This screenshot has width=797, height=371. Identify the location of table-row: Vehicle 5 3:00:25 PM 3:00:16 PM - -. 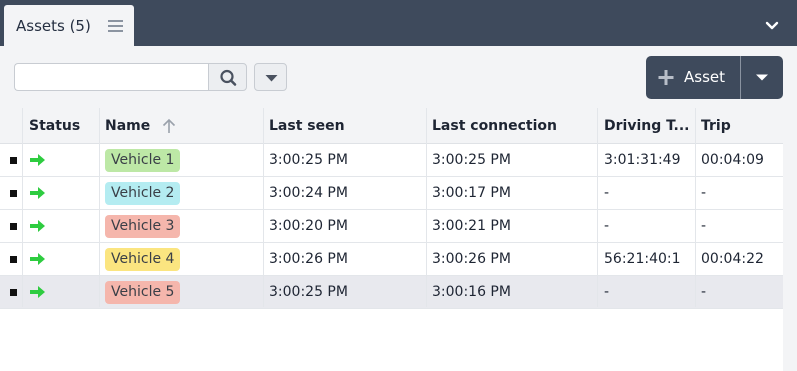
(391, 292).